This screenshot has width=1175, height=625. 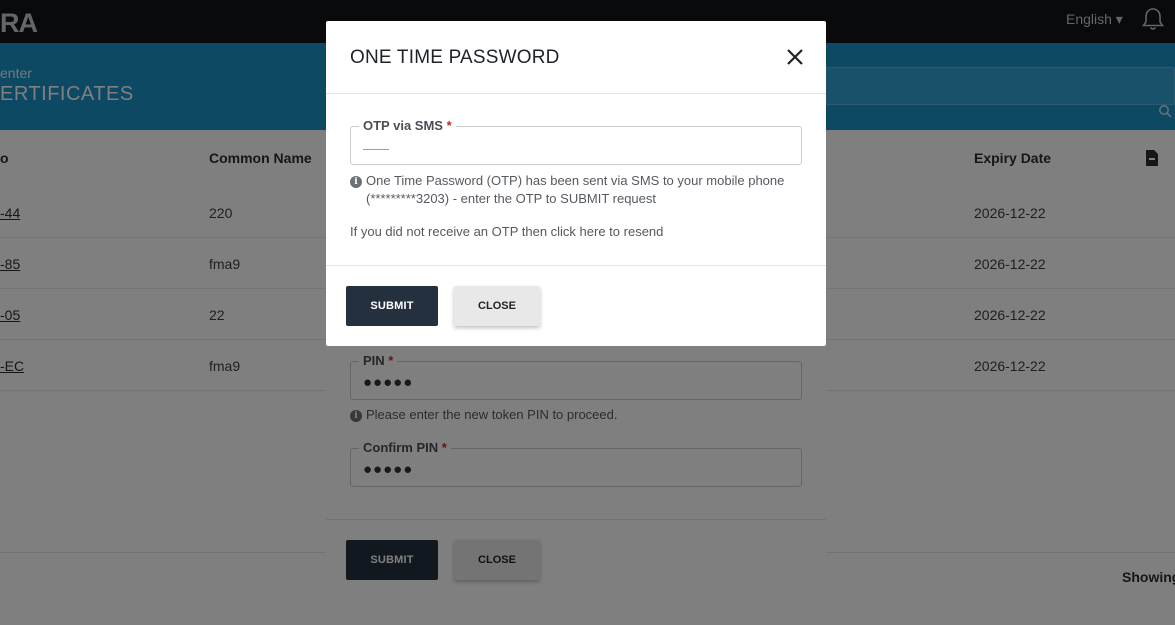 What do you see at coordinates (576, 265) in the screenshot?
I see `modal-footer-divider` at bounding box center [576, 265].